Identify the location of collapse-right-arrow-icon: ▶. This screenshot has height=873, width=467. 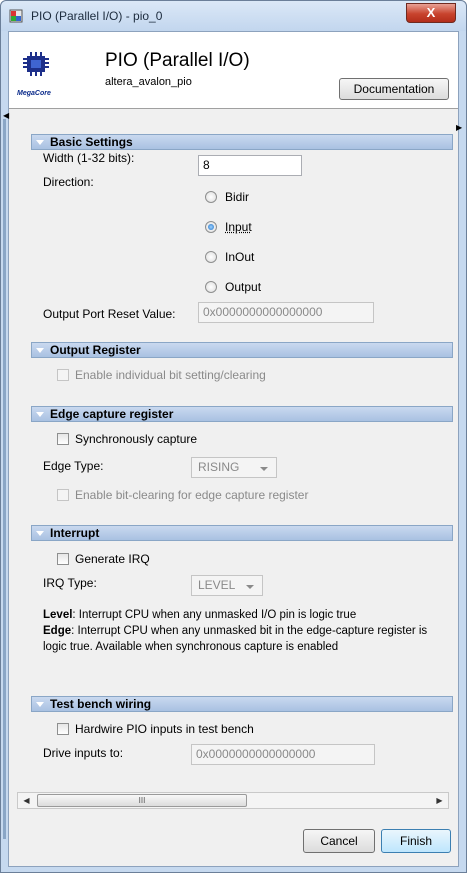
(459, 127).